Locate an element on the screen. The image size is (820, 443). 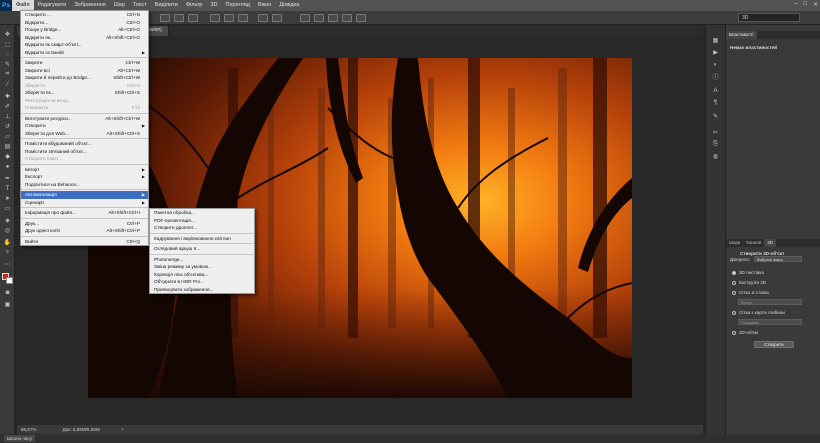
menu-filter: Фільтр is located at coordinates (194, 5).